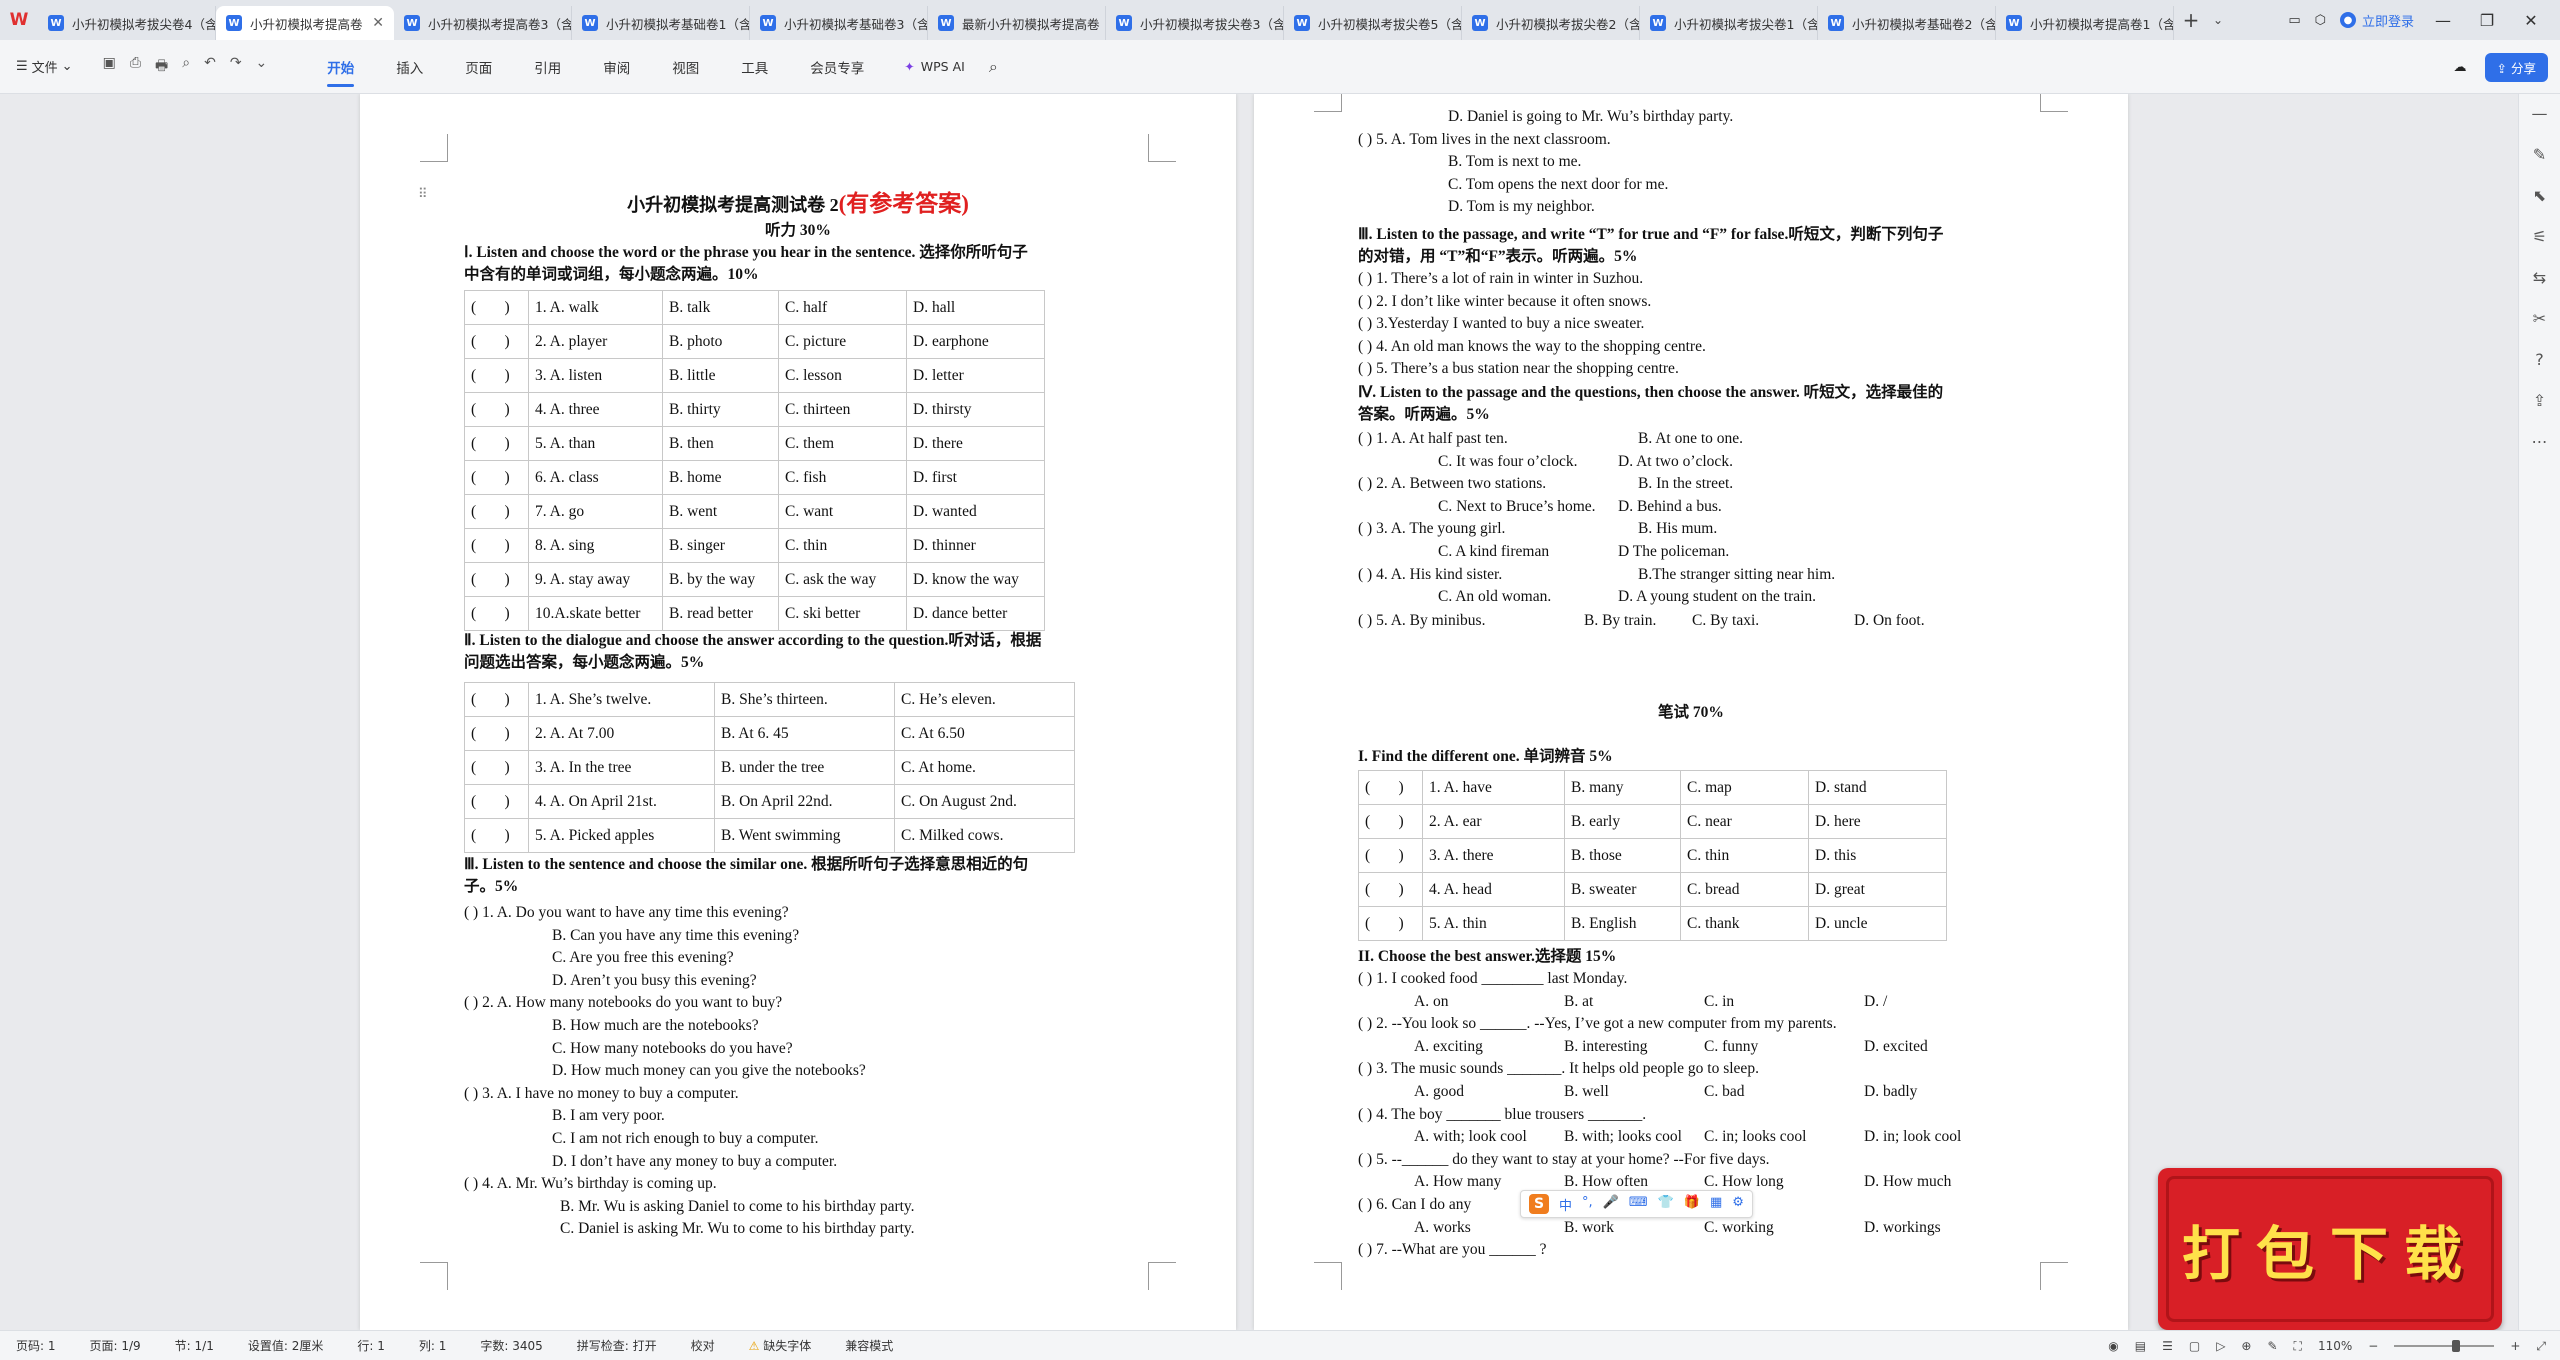 The width and height of the screenshot is (2560, 1360). What do you see at coordinates (2167, 1346) in the screenshot?
I see `outline-view-icon: ☰` at bounding box center [2167, 1346].